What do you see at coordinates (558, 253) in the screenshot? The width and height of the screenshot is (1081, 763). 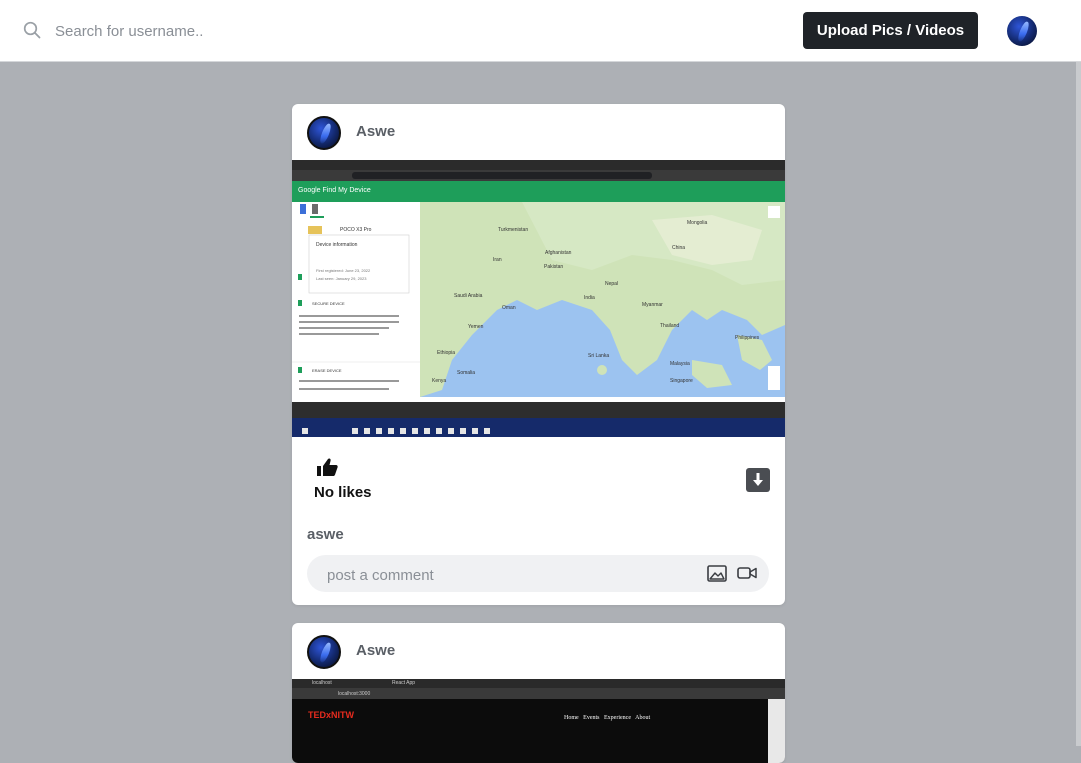 I see `map-label: Afghanistan` at bounding box center [558, 253].